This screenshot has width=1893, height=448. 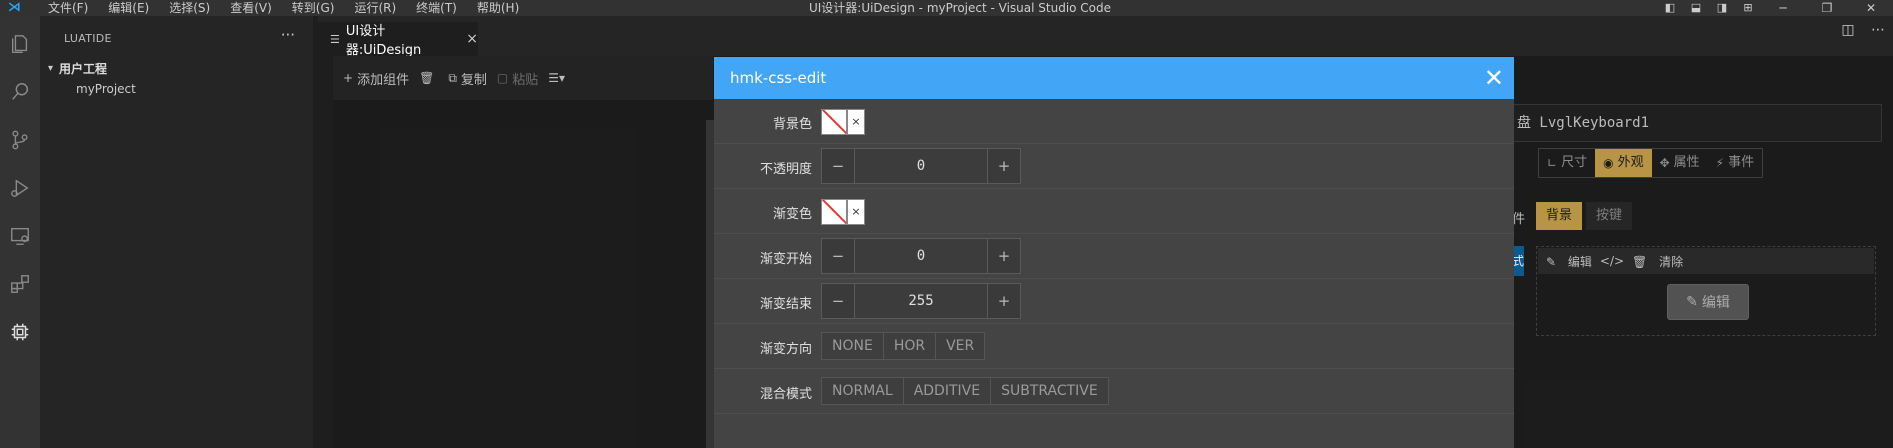 What do you see at coordinates (1004, 301) in the screenshot?
I see `grad-end-increment-button: +` at bounding box center [1004, 301].